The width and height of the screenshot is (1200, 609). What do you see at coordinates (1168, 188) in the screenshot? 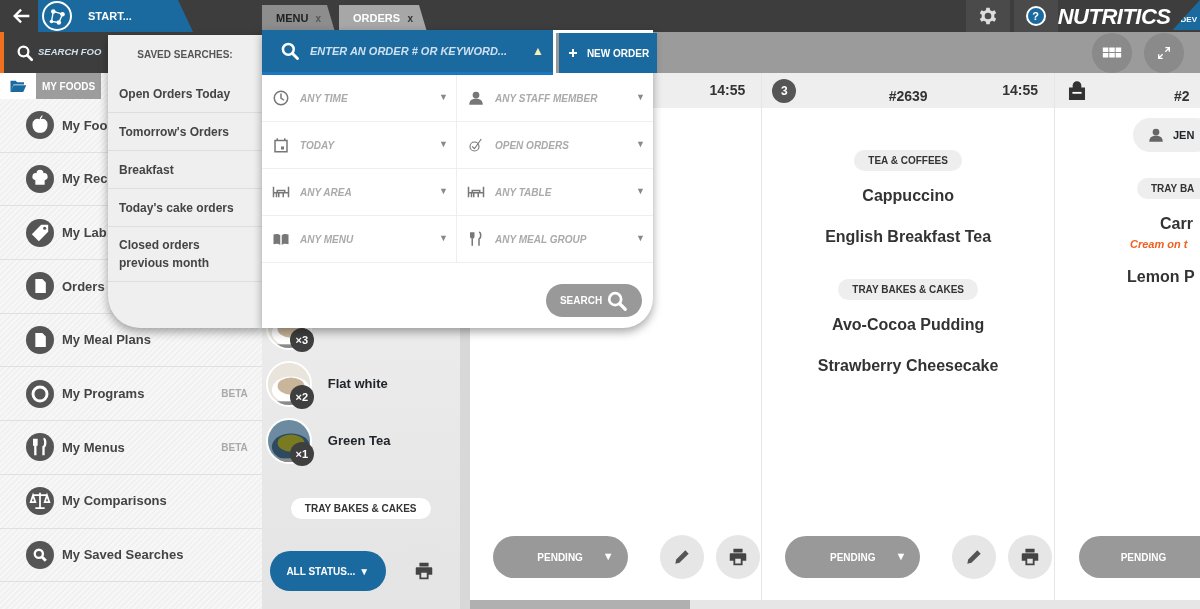
I see `group-label: TRAY BA` at bounding box center [1168, 188].